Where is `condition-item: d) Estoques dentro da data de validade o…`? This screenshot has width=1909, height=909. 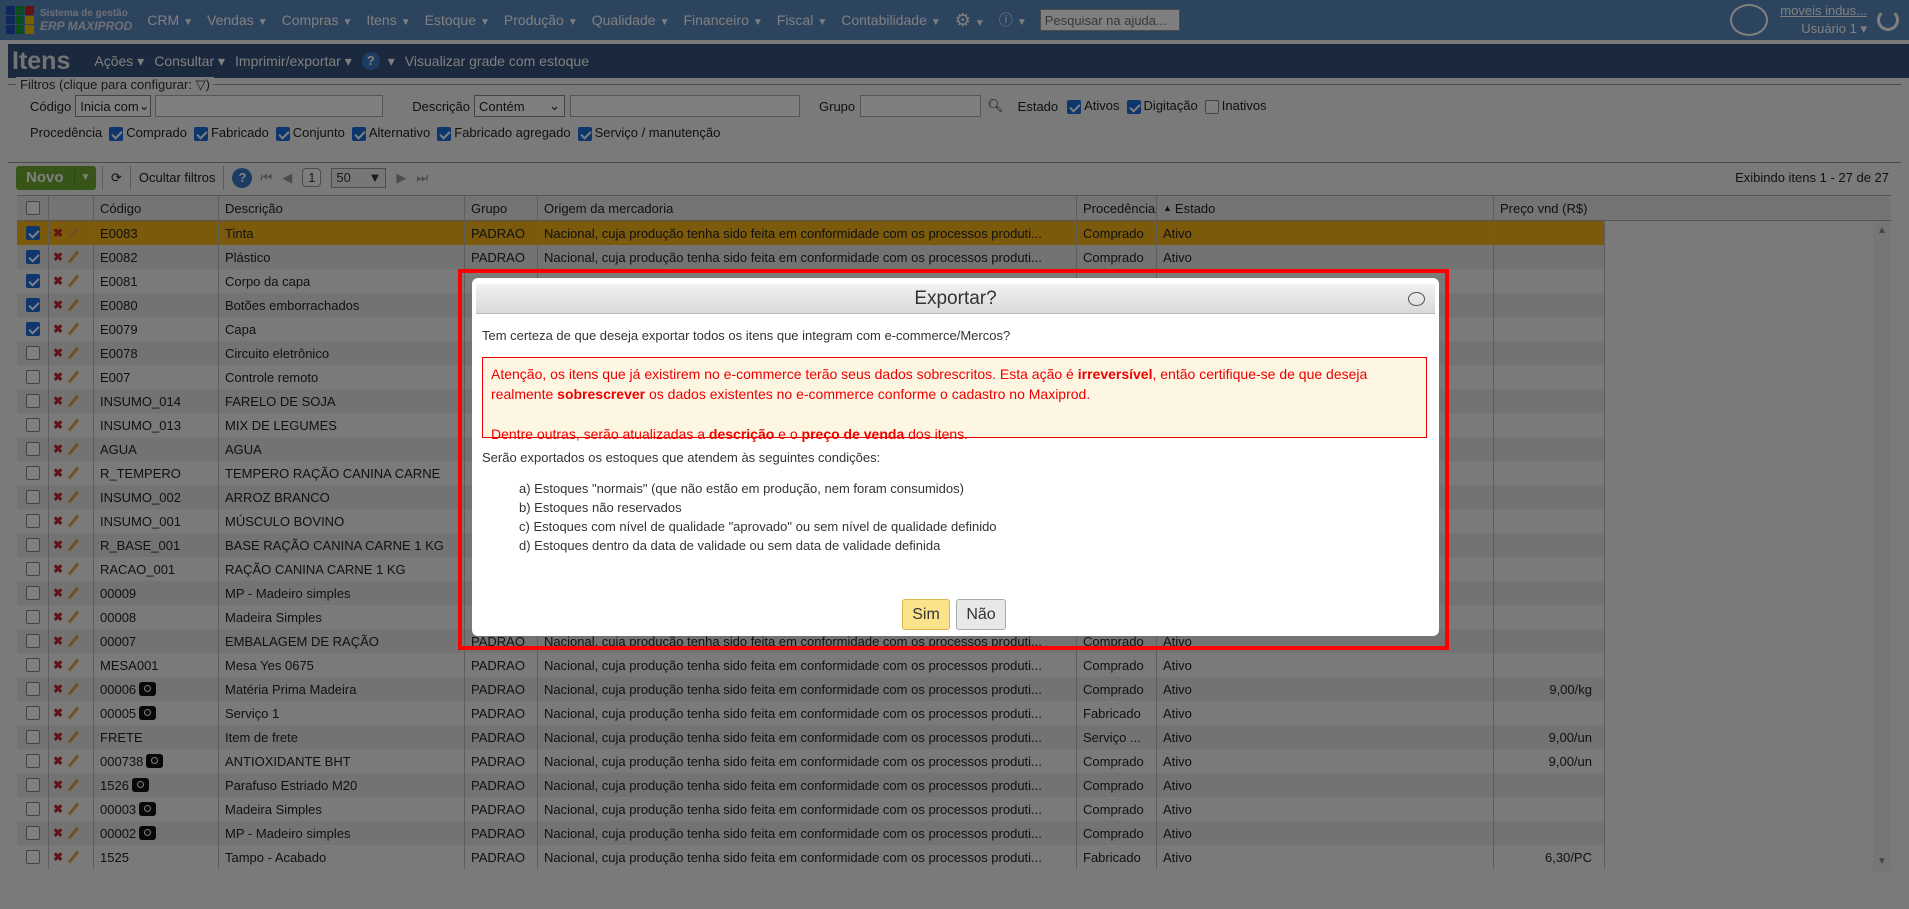 condition-item: d) Estoques dentro da data de validade o… is located at coordinates (730, 545).